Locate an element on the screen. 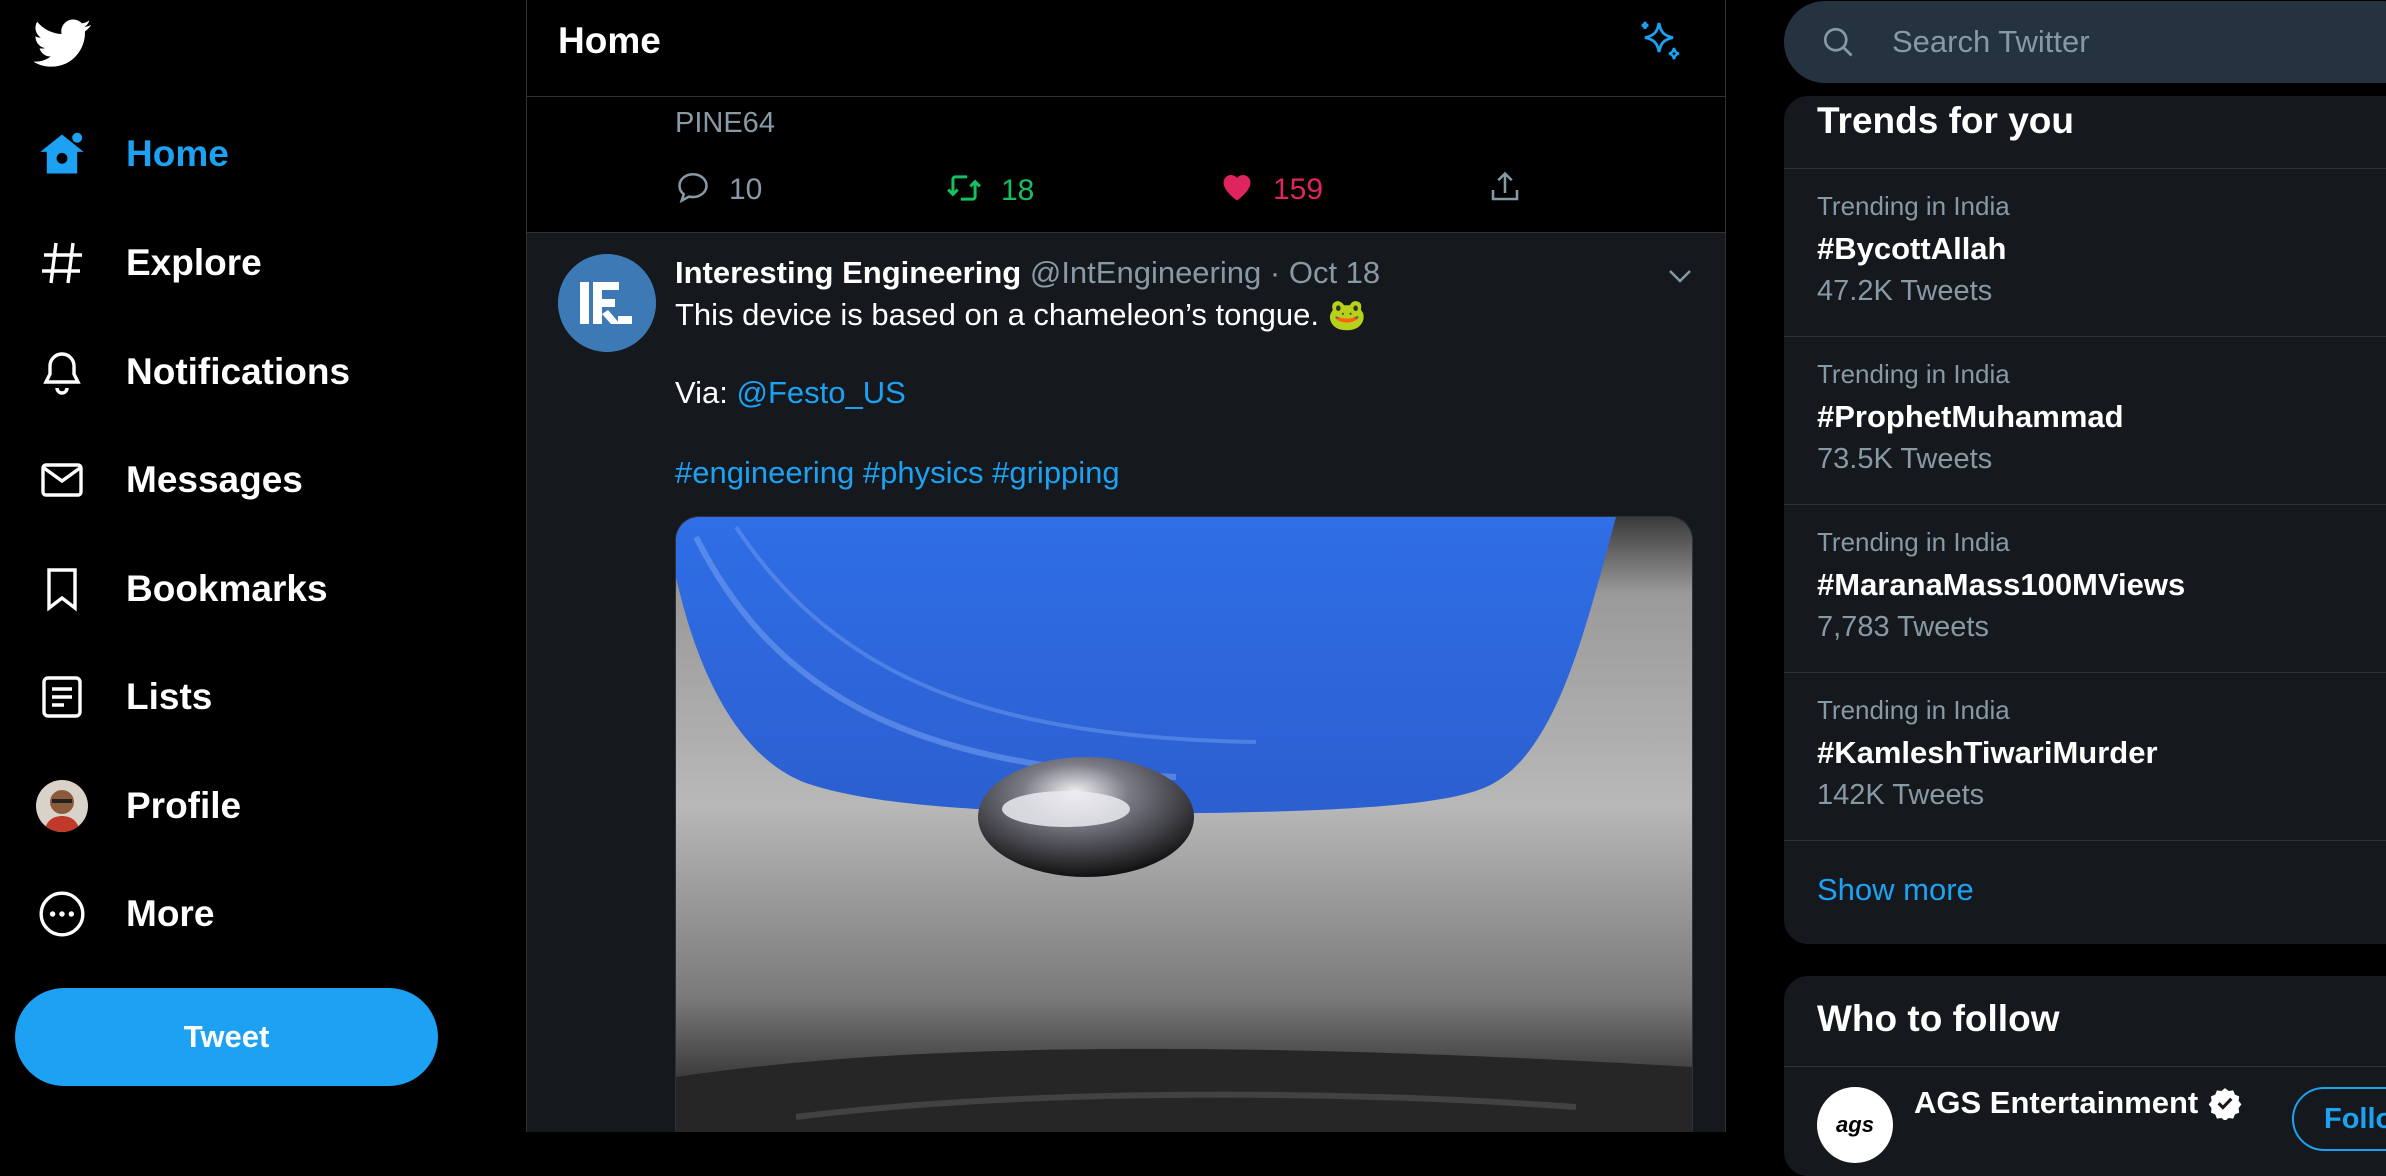 This screenshot has height=1176, width=2386. retweet-button: 18 is located at coordinates (989, 190).